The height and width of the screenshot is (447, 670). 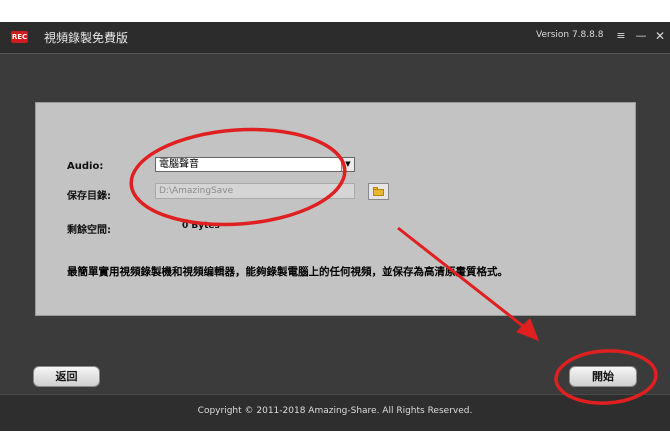 I want to click on audio-label: Audio:, so click(x=85, y=166).